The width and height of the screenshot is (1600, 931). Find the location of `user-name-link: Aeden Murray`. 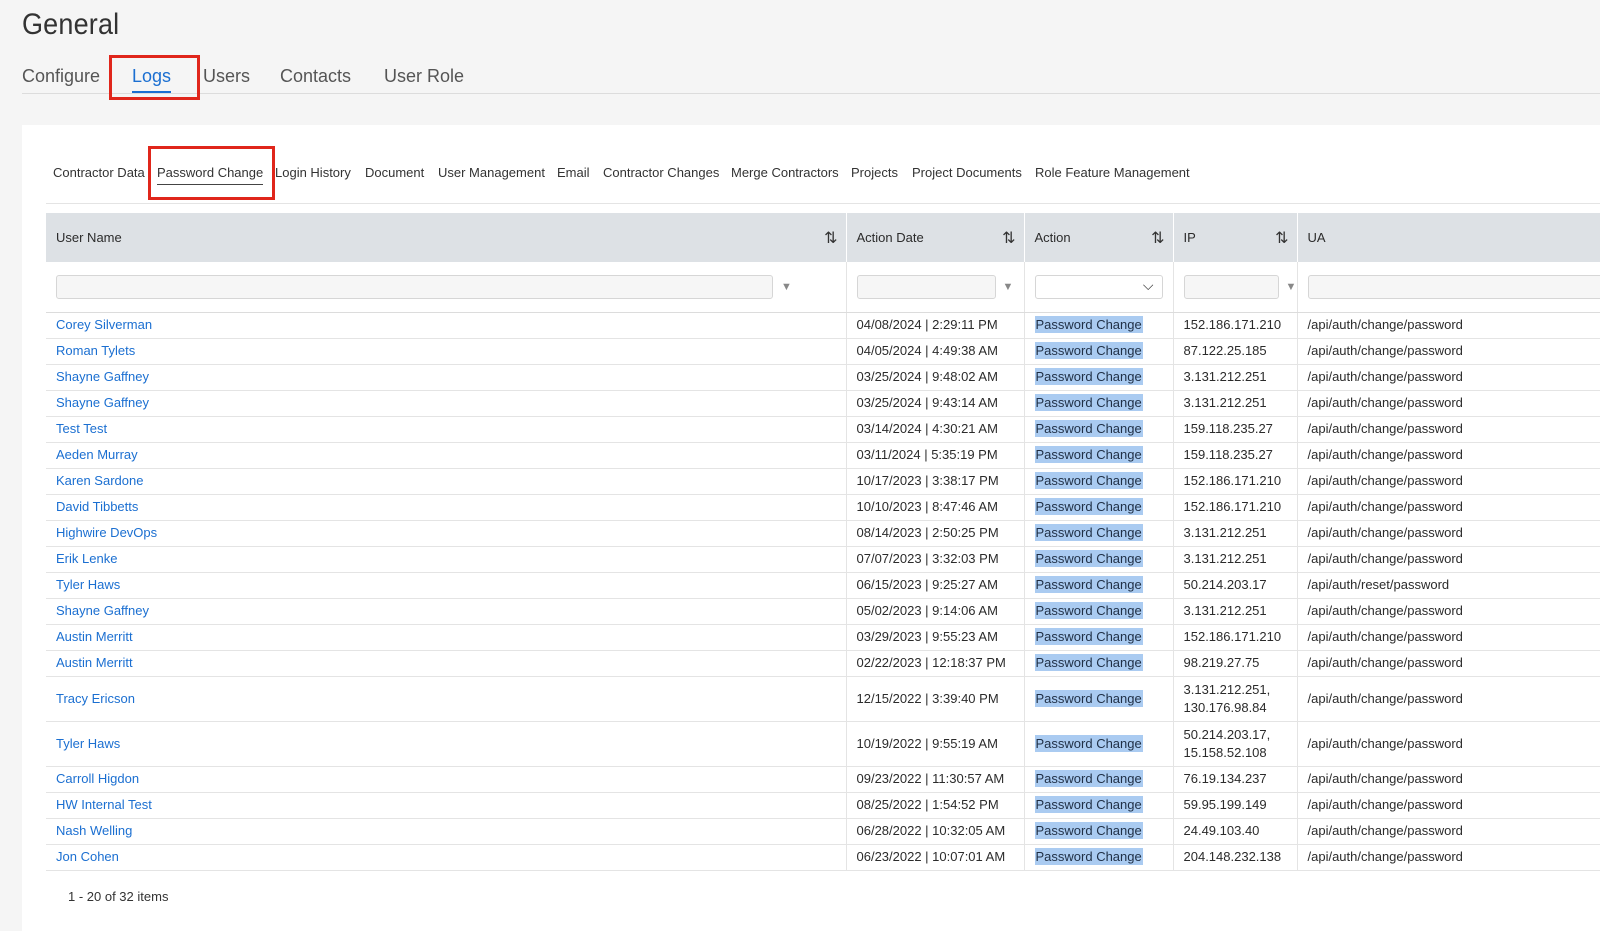

user-name-link: Aeden Murray is located at coordinates (97, 454).